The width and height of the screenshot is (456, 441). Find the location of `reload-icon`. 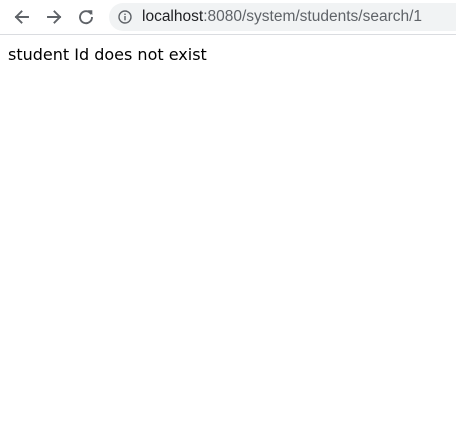

reload-icon is located at coordinates (86, 17).